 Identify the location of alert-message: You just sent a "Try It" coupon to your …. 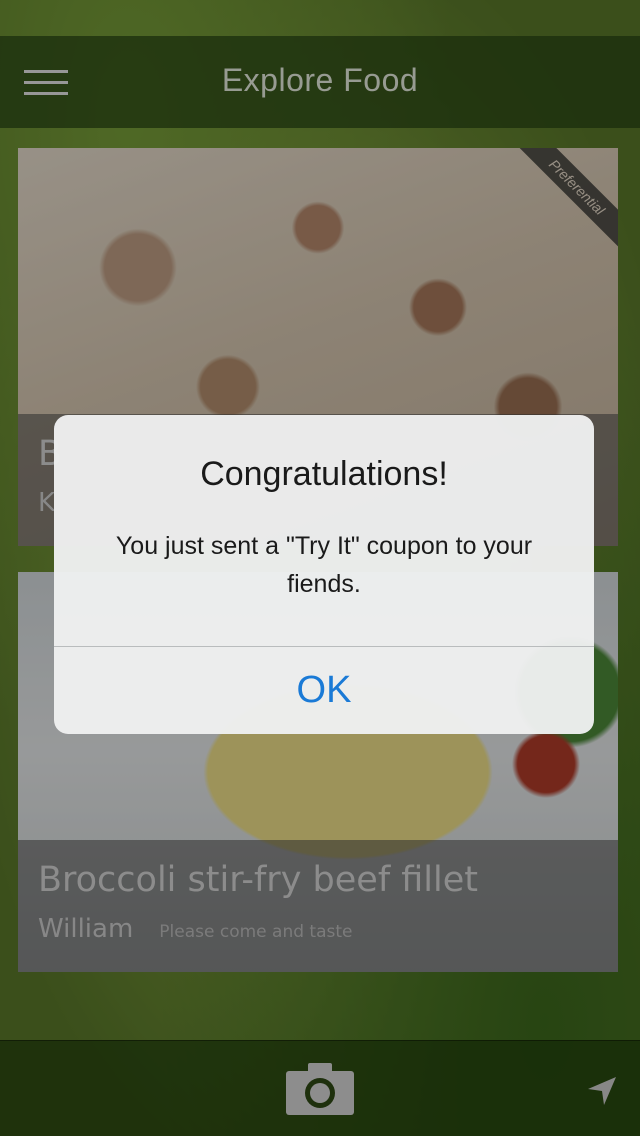
(324, 565).